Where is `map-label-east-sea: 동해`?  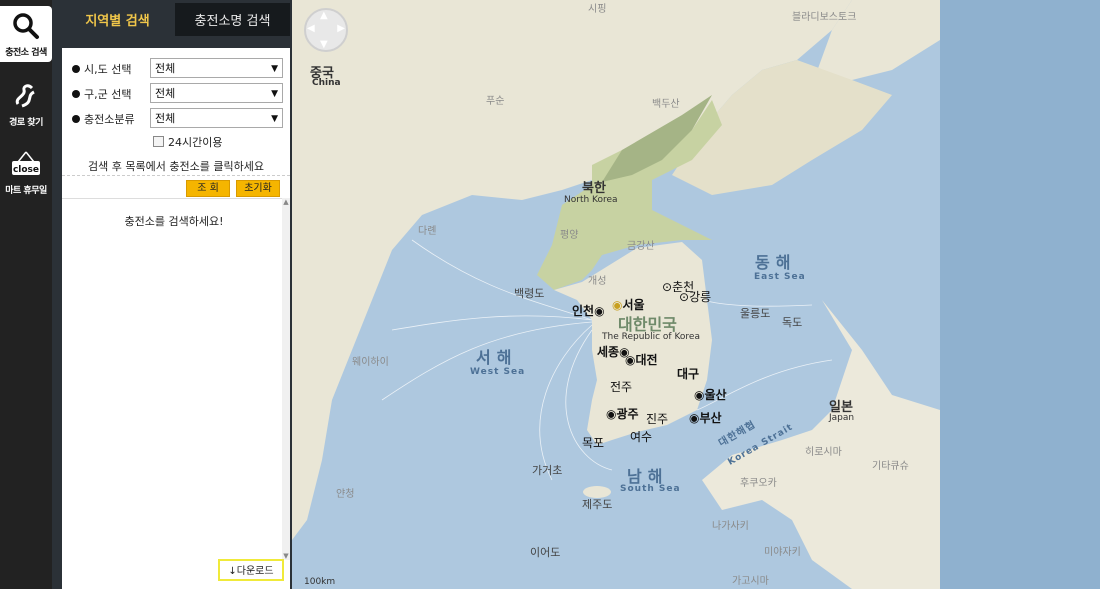
map-label-east-sea: 동해 is located at coordinates (776, 262).